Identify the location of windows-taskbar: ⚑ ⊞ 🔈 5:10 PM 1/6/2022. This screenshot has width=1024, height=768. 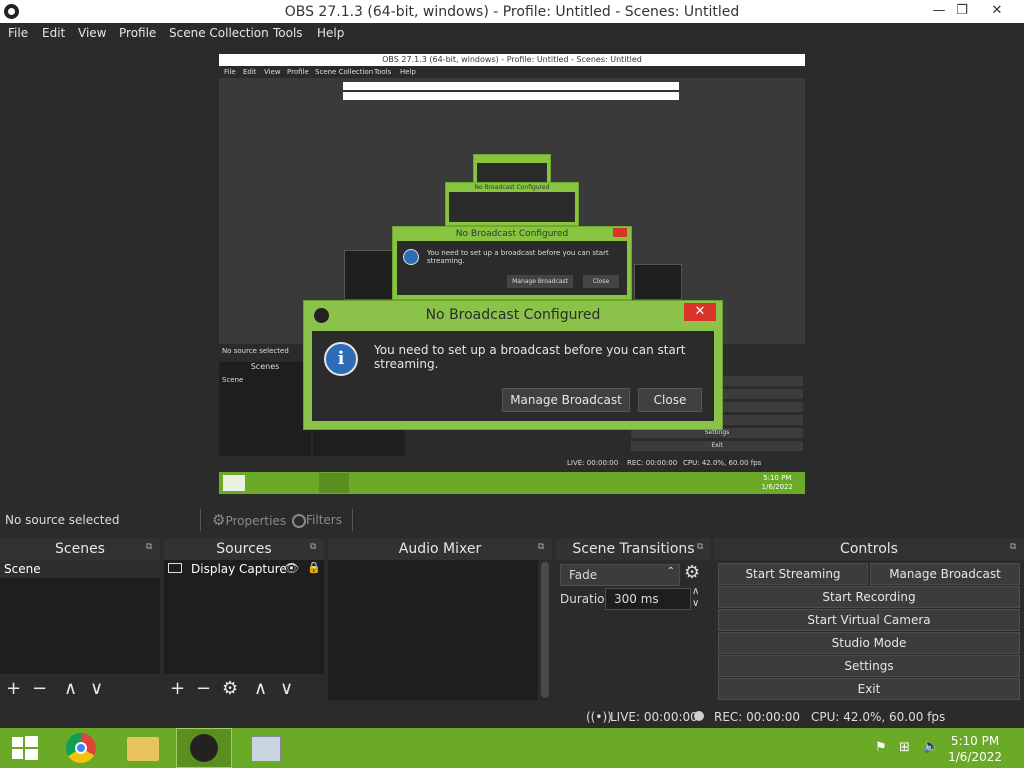
(512, 748).